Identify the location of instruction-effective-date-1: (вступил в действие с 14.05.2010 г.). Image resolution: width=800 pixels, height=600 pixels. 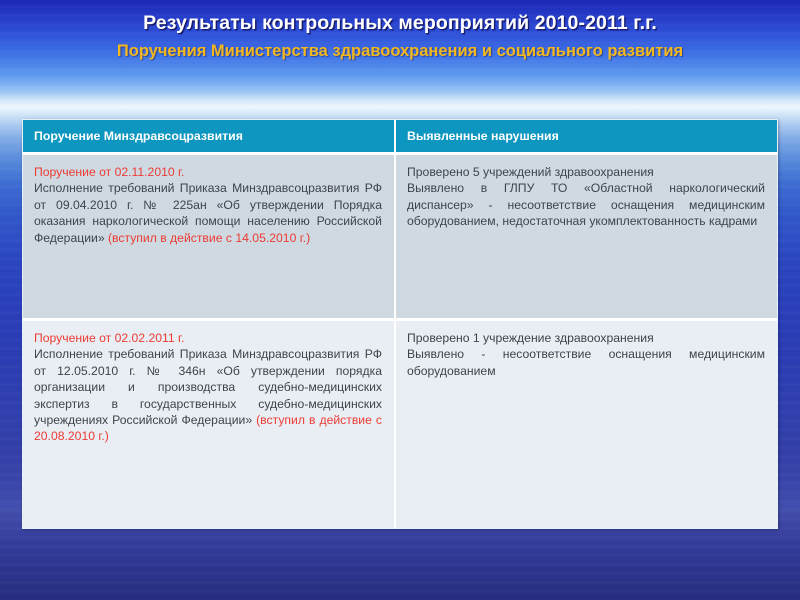
(209, 237).